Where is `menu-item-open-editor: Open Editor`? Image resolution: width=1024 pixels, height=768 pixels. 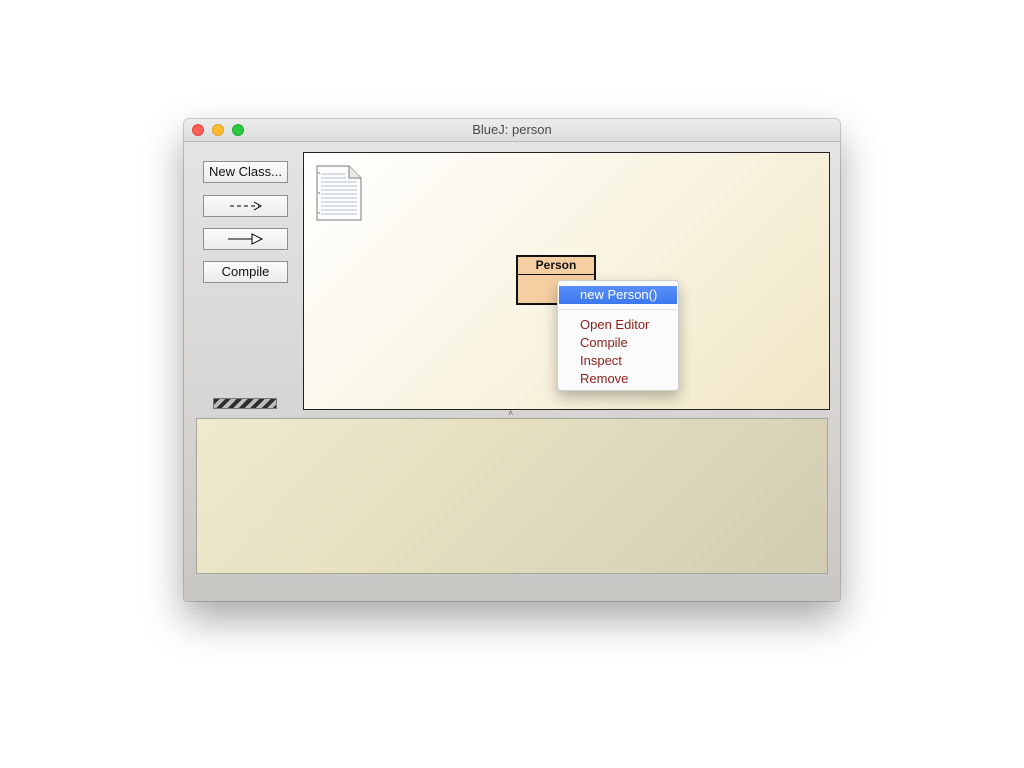
menu-item-open-editor: Open Editor is located at coordinates (618, 325).